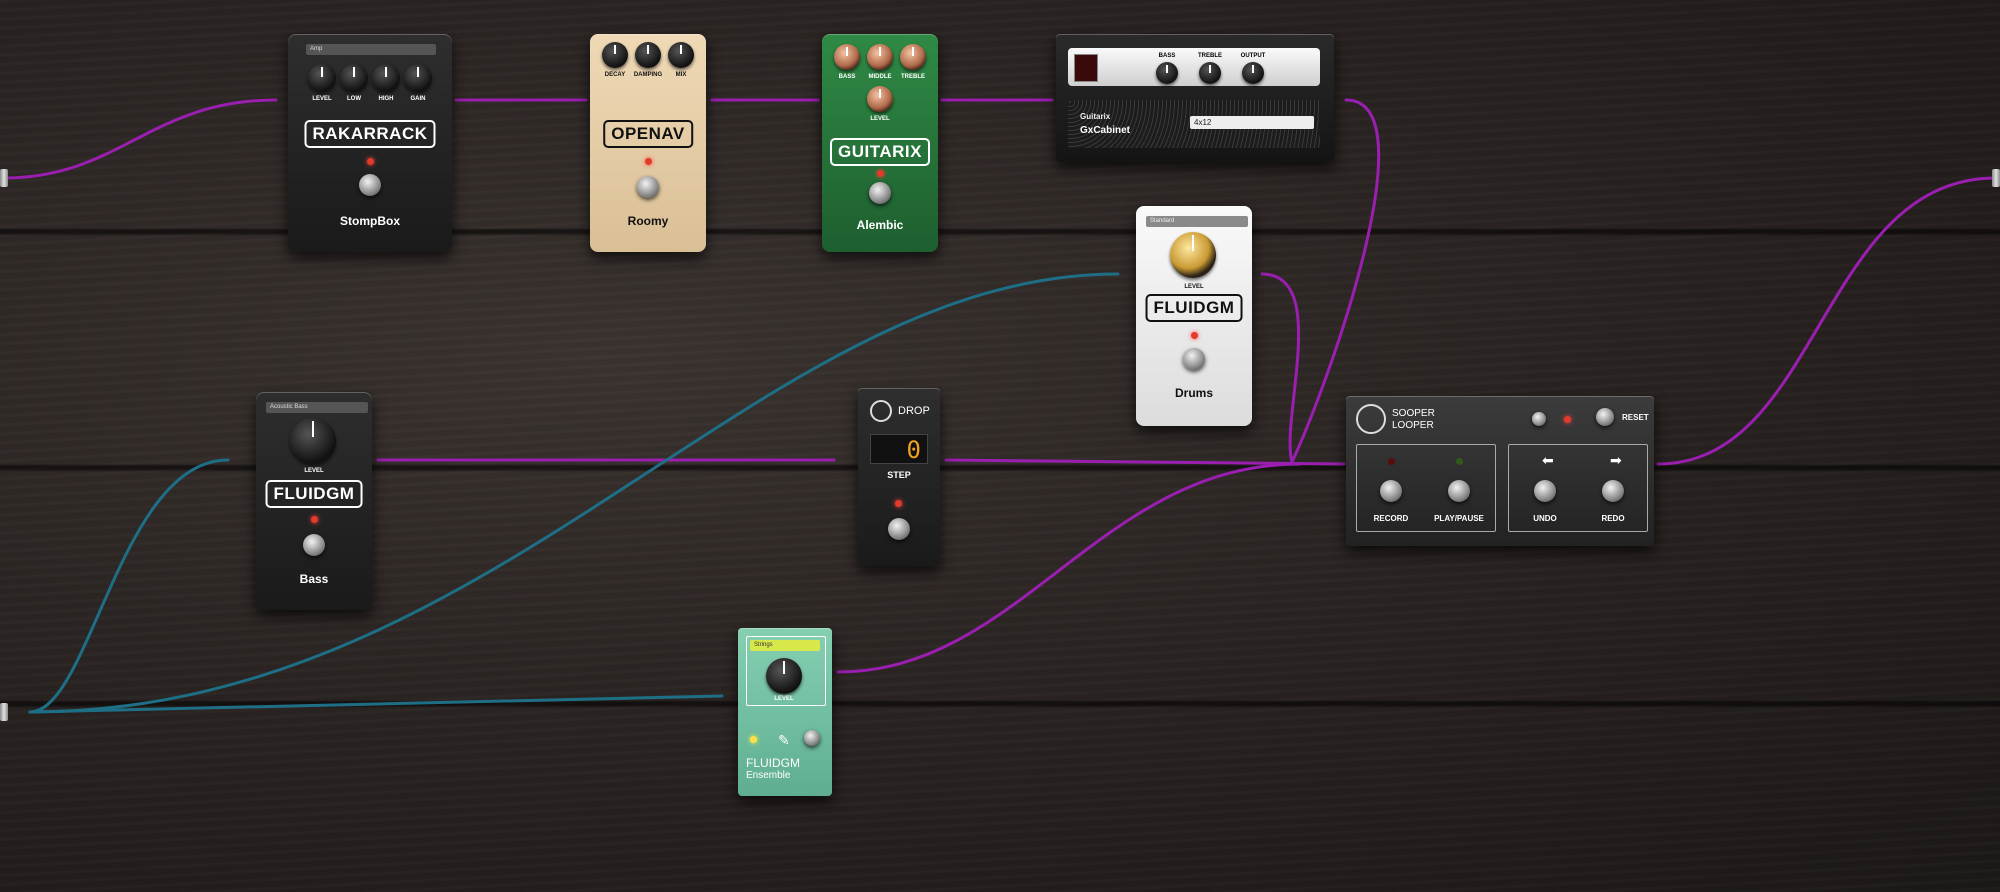 Image resolution: width=2000 pixels, height=892 pixels. Describe the element at coordinates (1616, 460) in the screenshot. I see `redo-arrow-icon: ➡` at that location.